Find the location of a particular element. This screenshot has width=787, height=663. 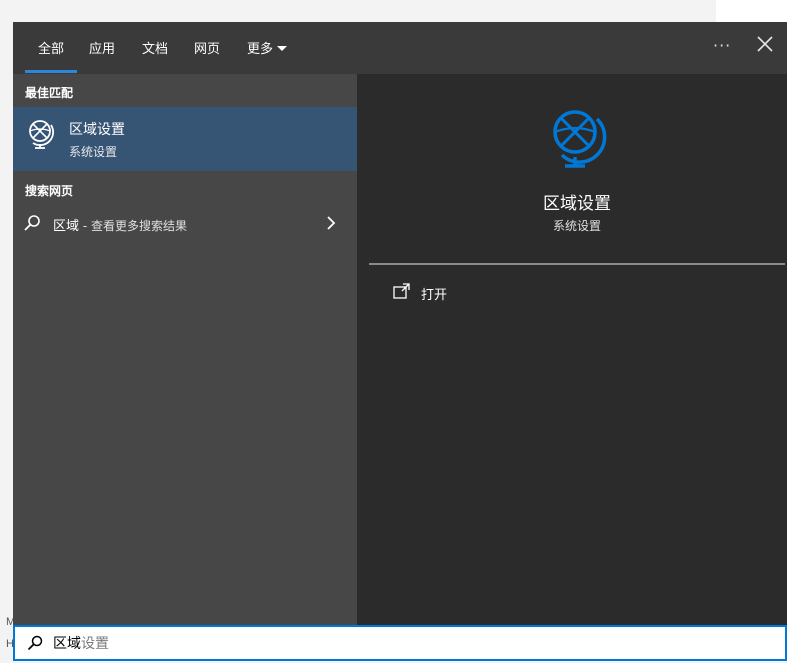

tab-web: 网页 is located at coordinates (207, 47).